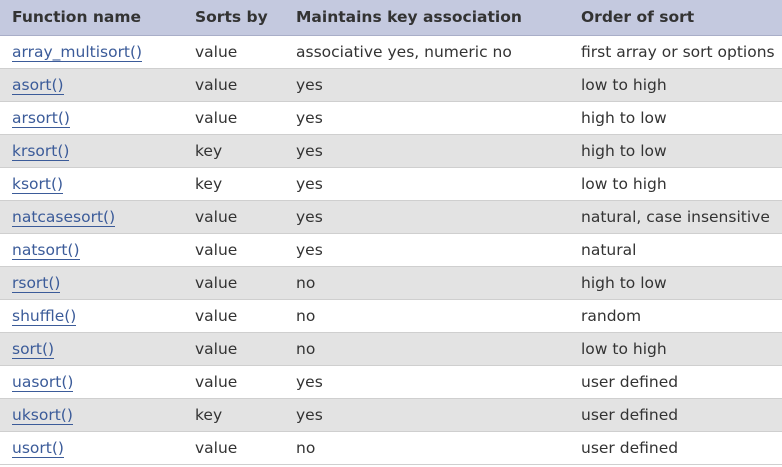  I want to click on function-link: krsort(), so click(41, 151).